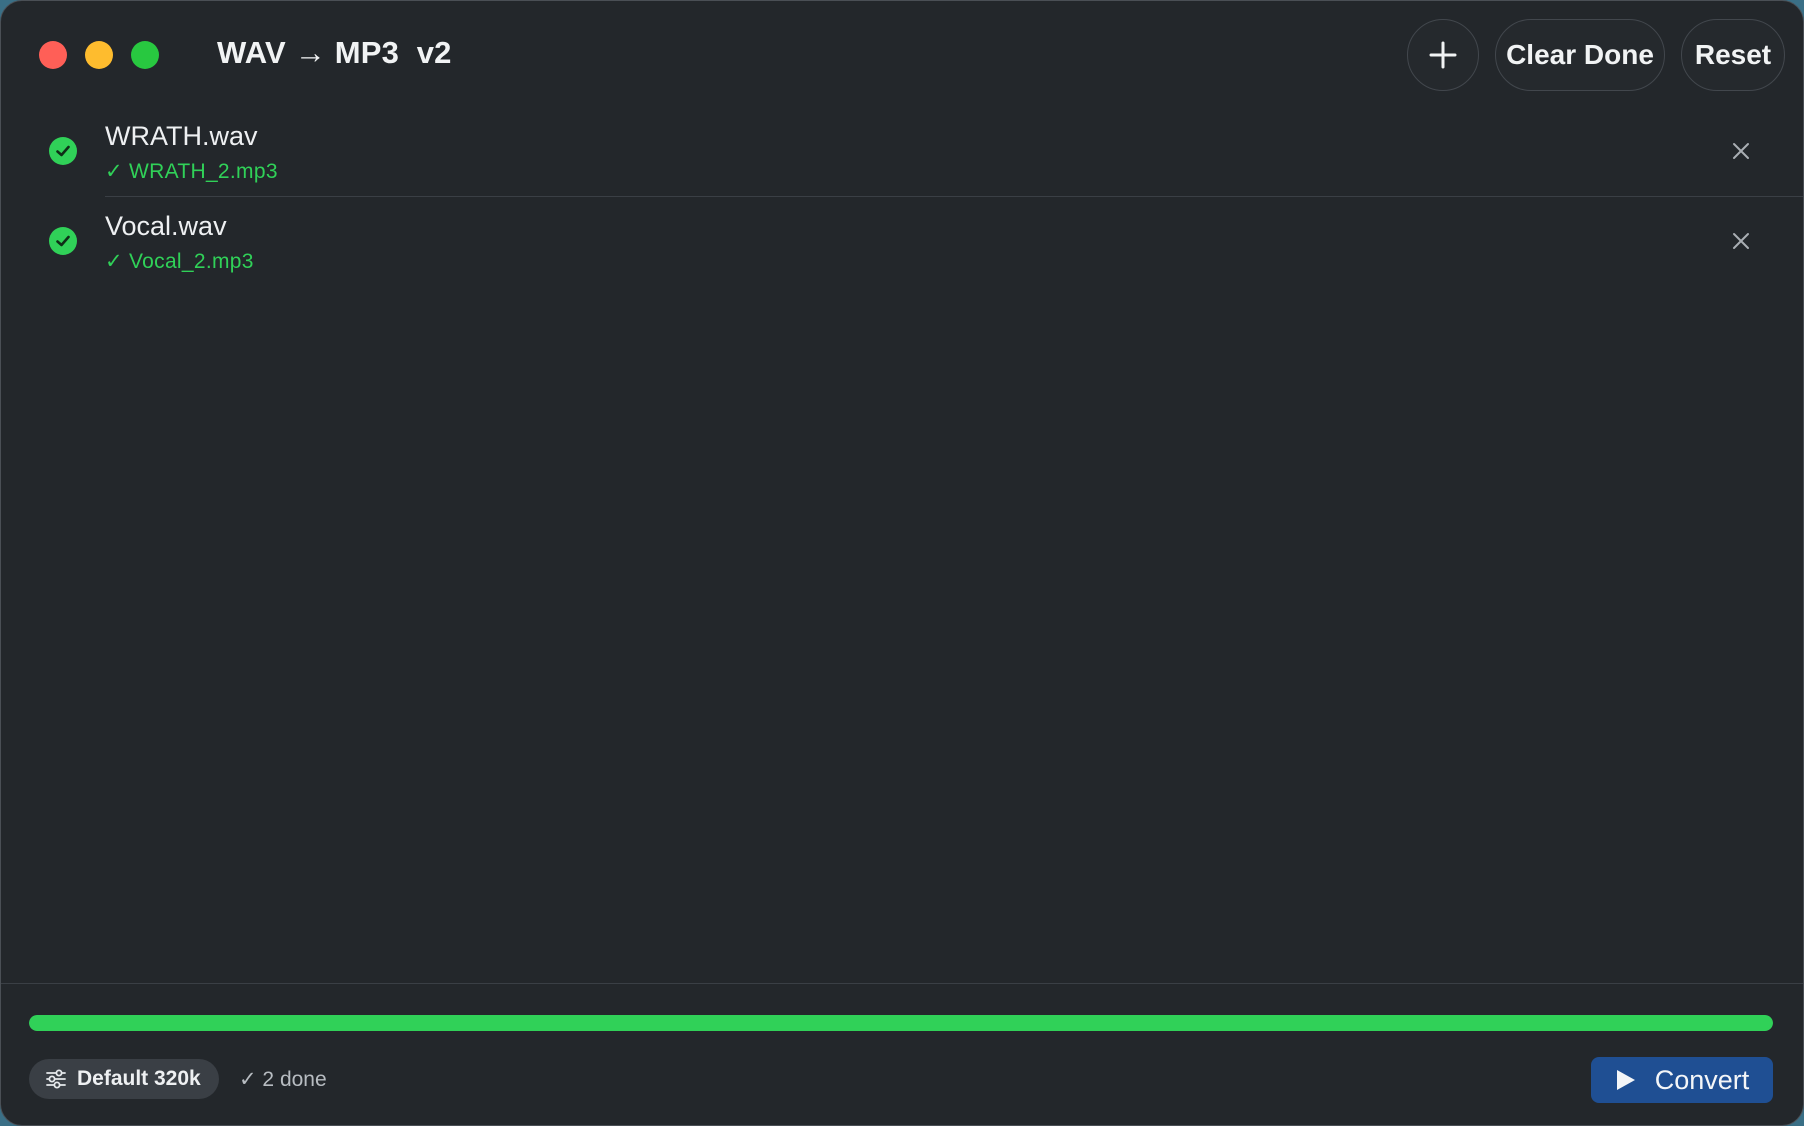  What do you see at coordinates (1702, 1079) in the screenshot?
I see `convert-label: Convert` at bounding box center [1702, 1079].